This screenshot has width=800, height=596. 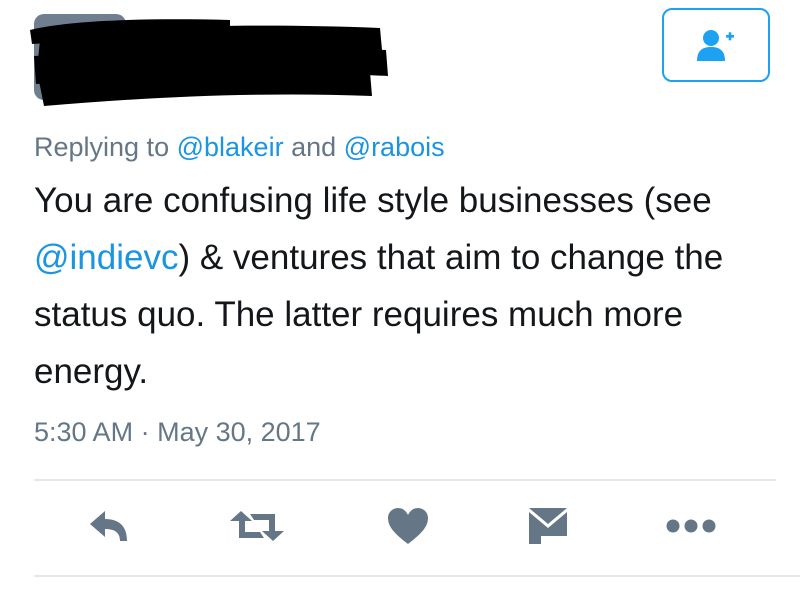 I want to click on reply-context: Replying to @blakeir and @rabois, so click(x=239, y=147).